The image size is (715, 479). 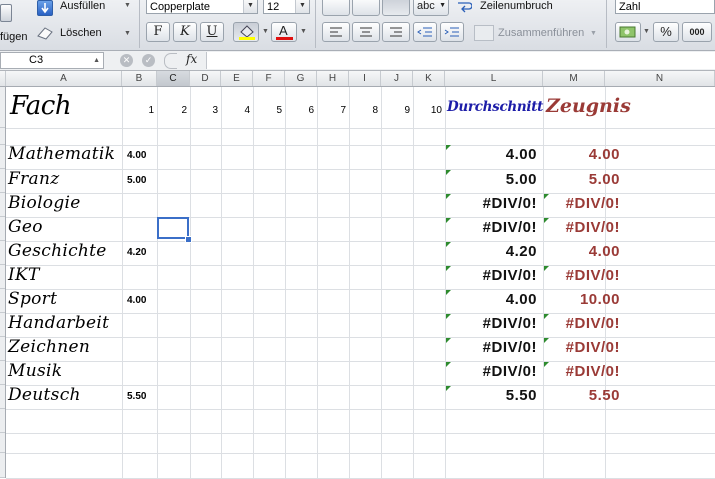 What do you see at coordinates (45, 33) in the screenshot?
I see `eraser-icon` at bounding box center [45, 33].